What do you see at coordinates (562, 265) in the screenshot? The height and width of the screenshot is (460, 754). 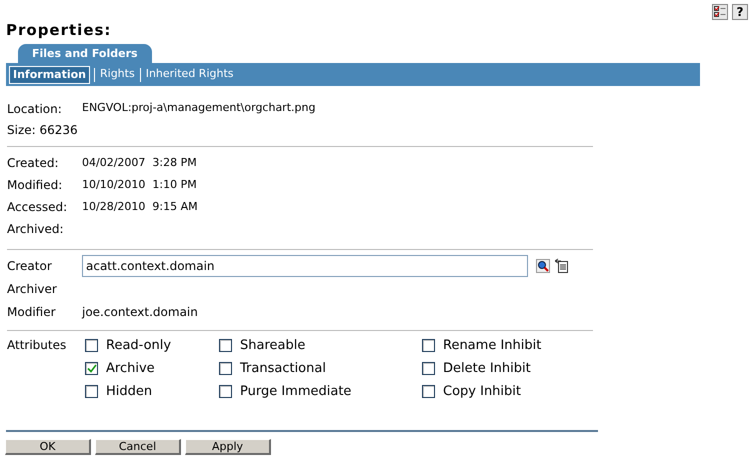 I see `document-list-icon` at bounding box center [562, 265].